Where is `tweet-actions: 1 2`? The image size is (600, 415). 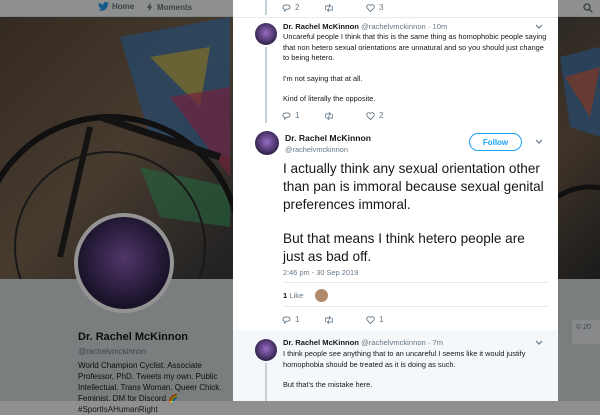 tweet-actions: 1 2 is located at coordinates (345, 115).